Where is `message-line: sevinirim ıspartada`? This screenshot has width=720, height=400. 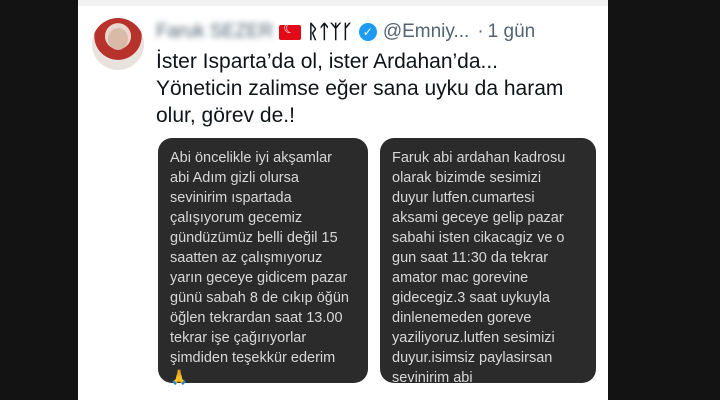 message-line: sevinirim ıspartada is located at coordinates (231, 198).